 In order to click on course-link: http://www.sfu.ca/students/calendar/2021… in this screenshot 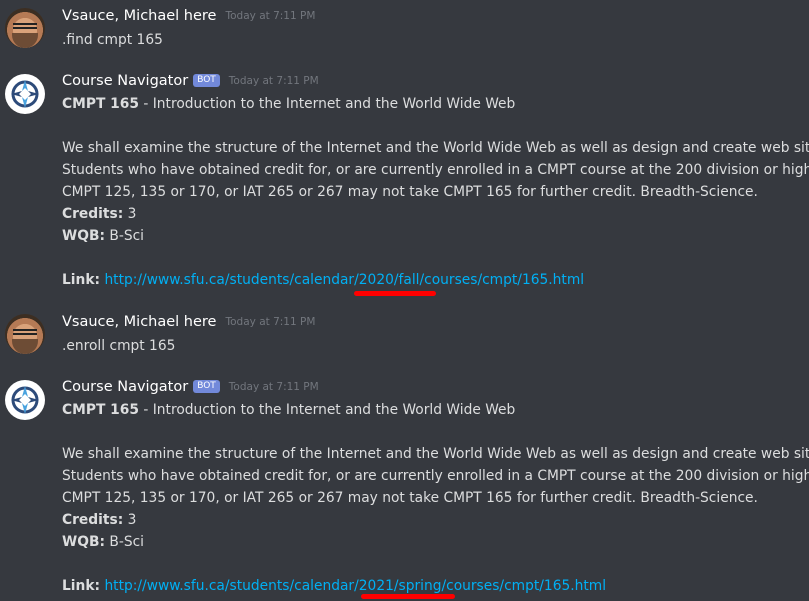, I will do `click(355, 586)`.